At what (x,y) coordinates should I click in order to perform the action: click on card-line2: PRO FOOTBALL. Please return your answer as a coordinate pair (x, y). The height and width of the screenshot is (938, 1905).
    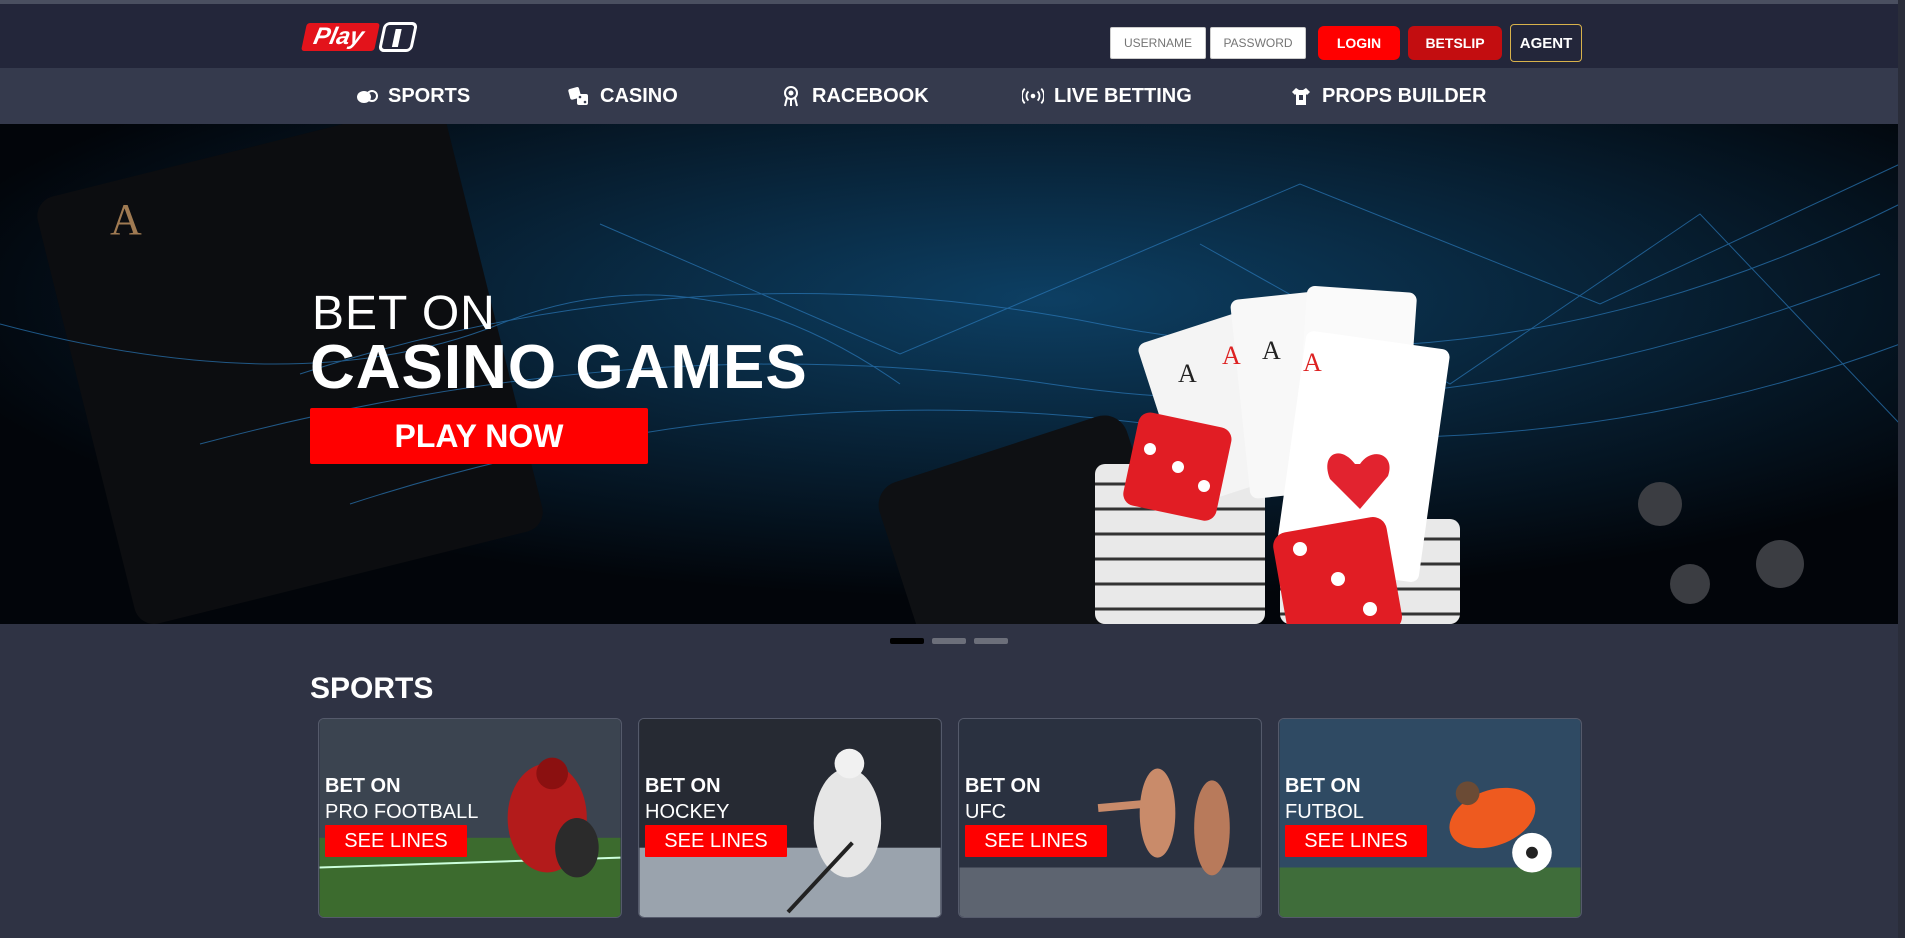
    Looking at the image, I should click on (402, 812).